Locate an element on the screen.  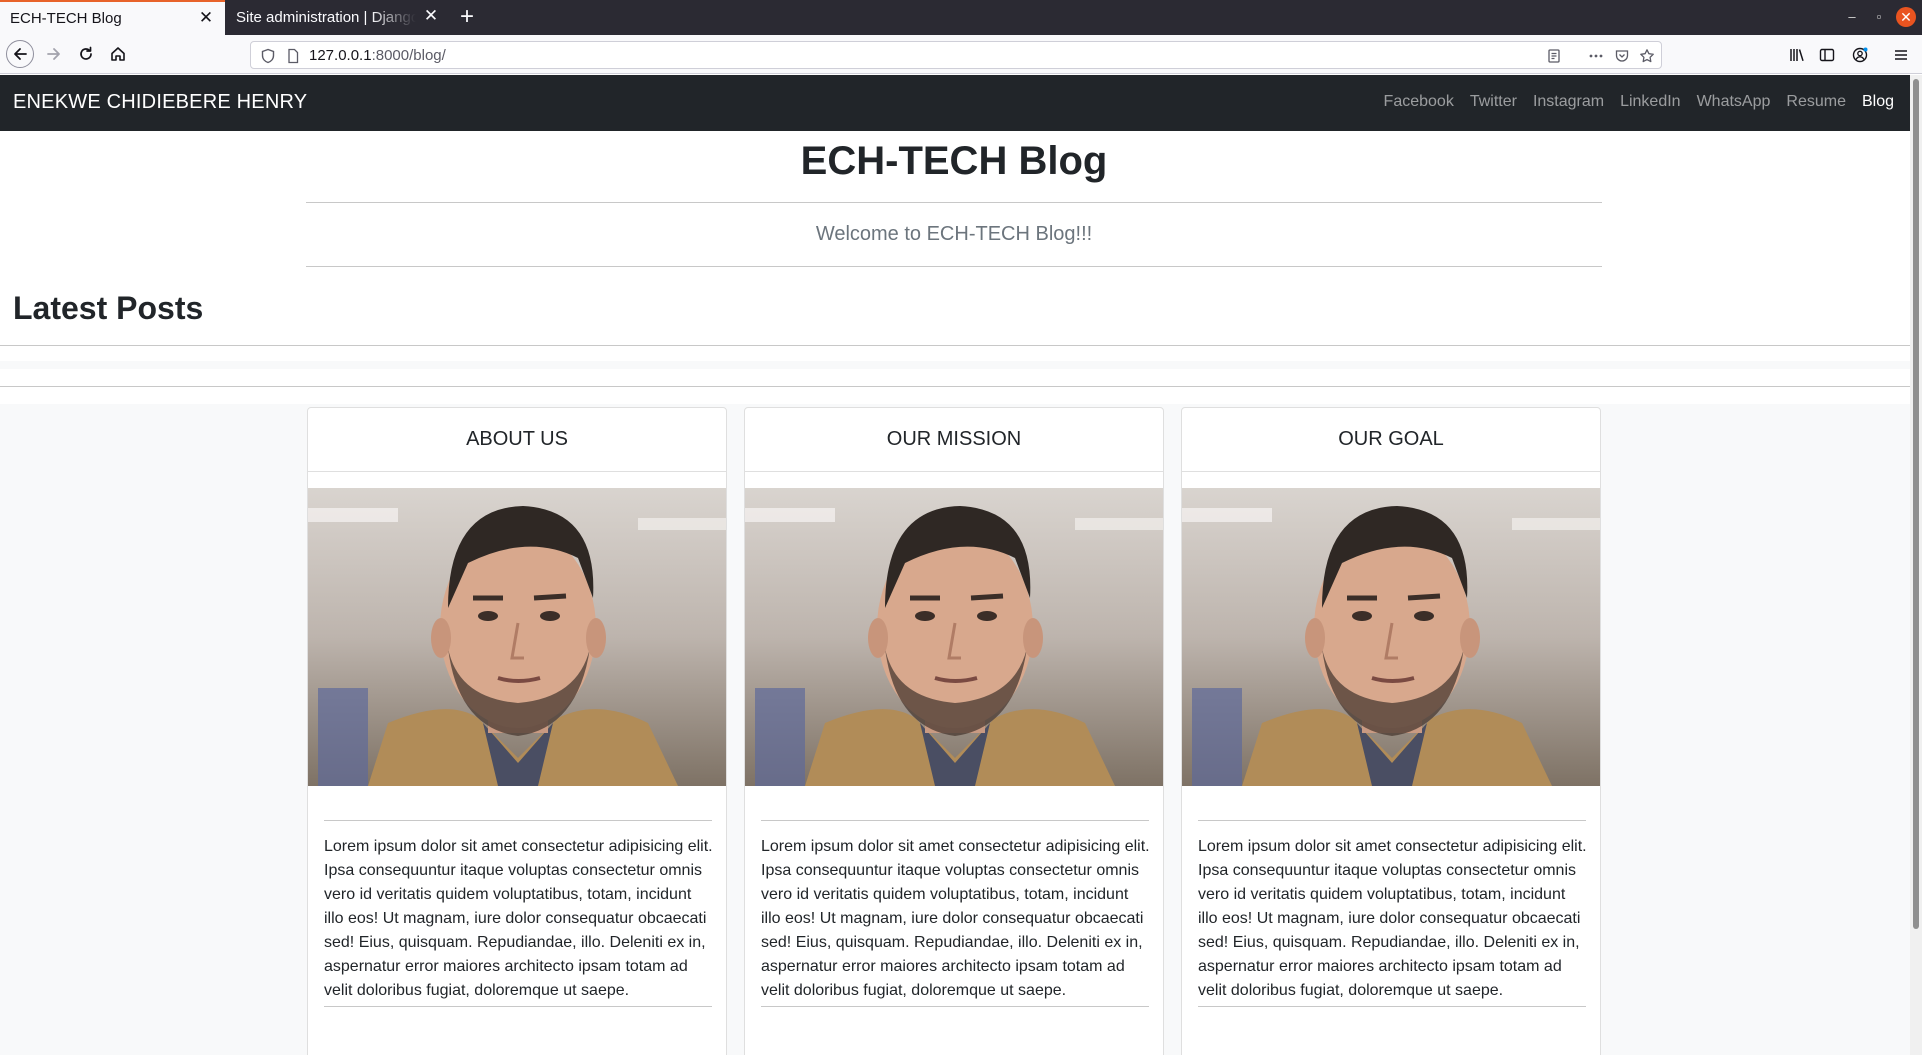
arrow-left-icon is located at coordinates (20, 54).